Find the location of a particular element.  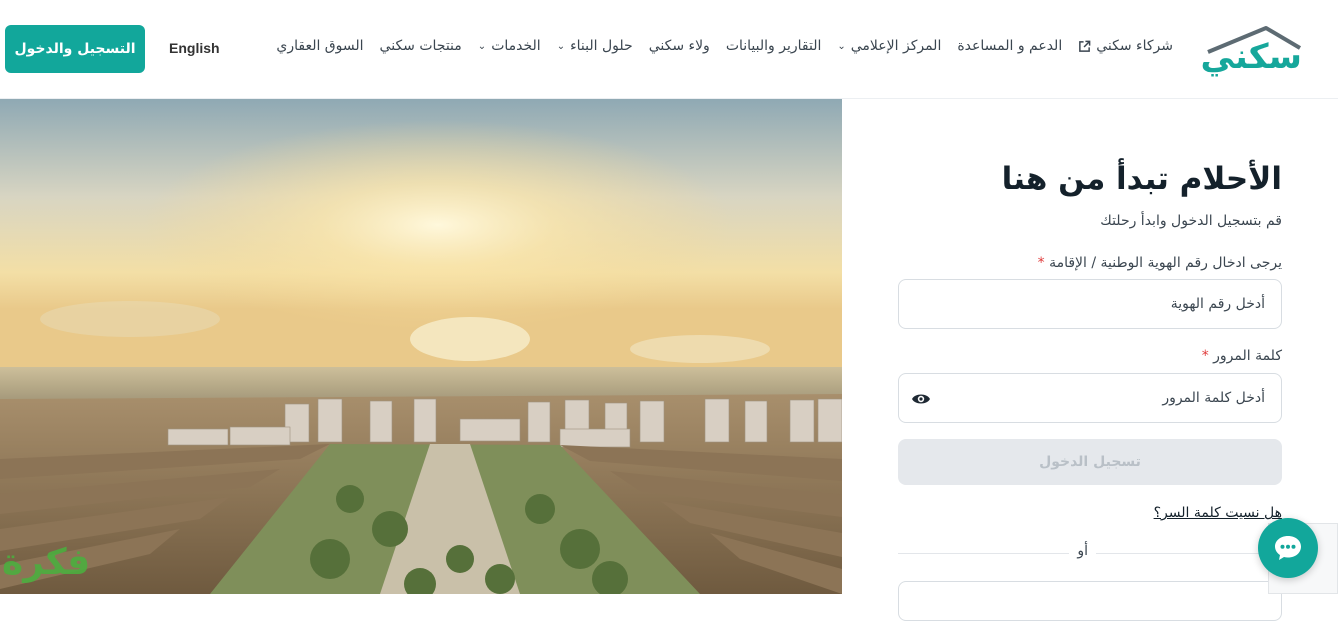

nav-label: شركاء سكني is located at coordinates (1134, 46).